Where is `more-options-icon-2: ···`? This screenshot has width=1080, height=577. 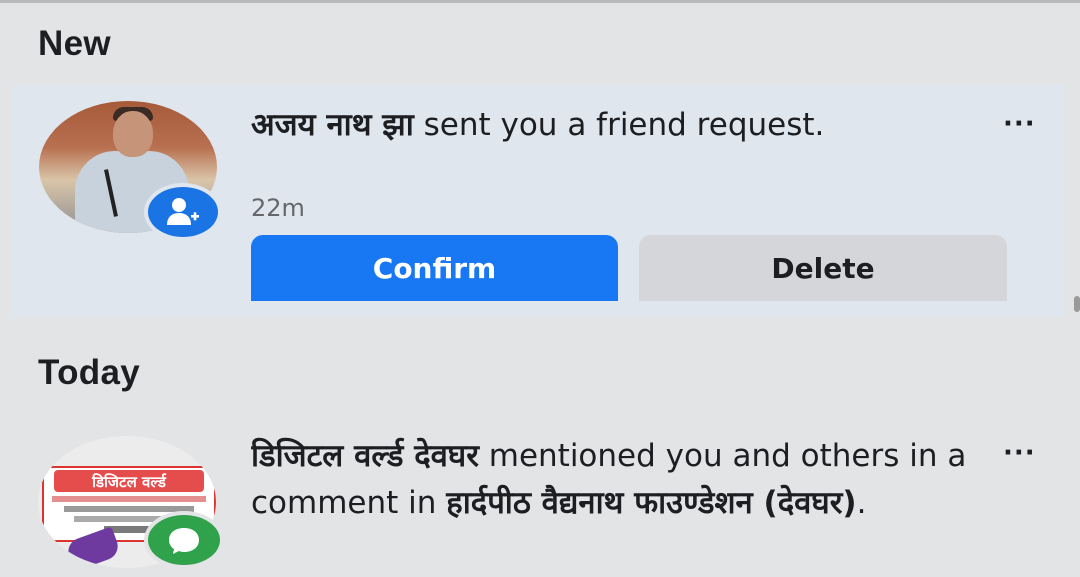 more-options-icon-2: ··· is located at coordinates (1019, 453).